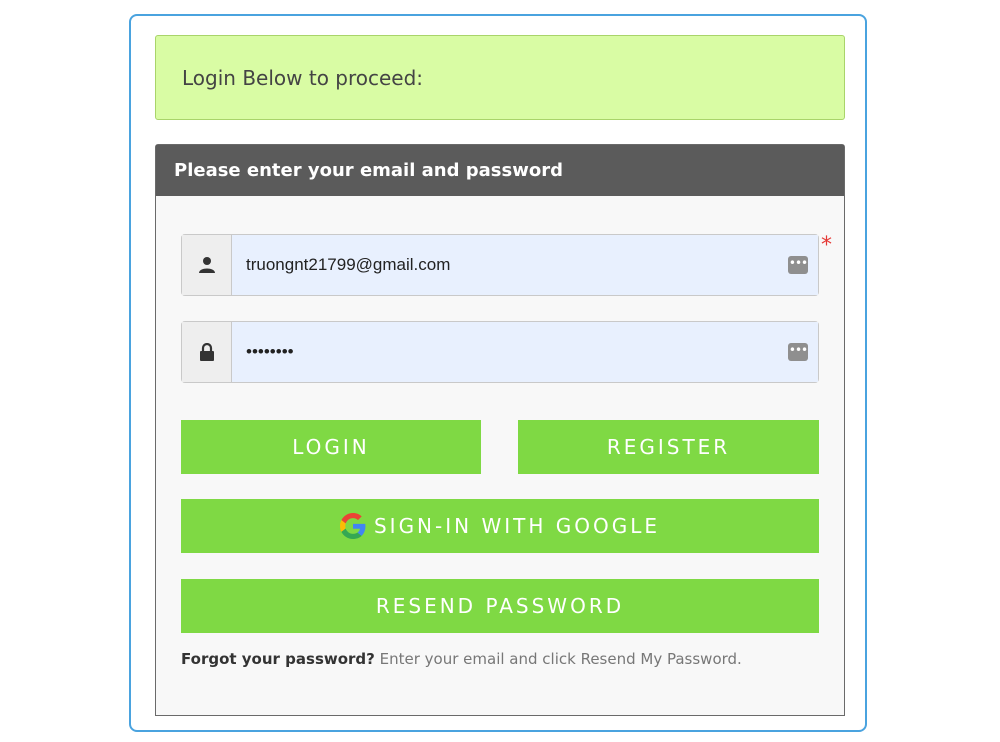 This screenshot has width=1000, height=742. What do you see at coordinates (207, 352) in the screenshot?
I see `lock-icon` at bounding box center [207, 352].